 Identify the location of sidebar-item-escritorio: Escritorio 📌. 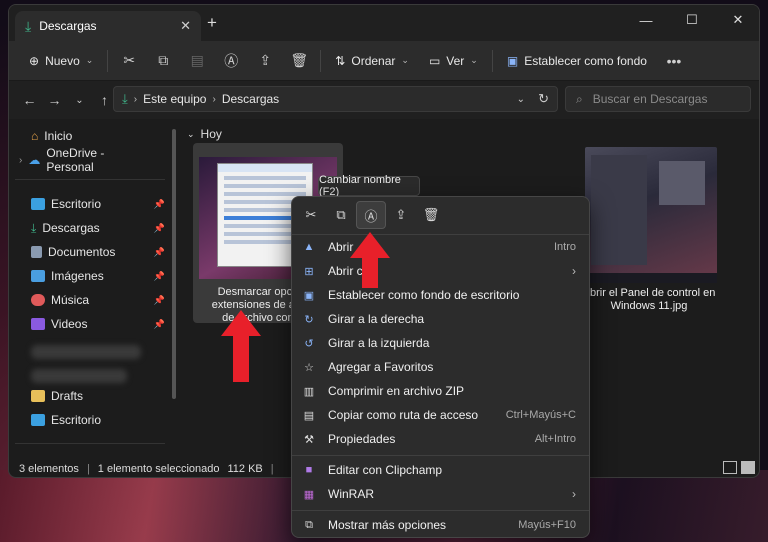
(98, 204).